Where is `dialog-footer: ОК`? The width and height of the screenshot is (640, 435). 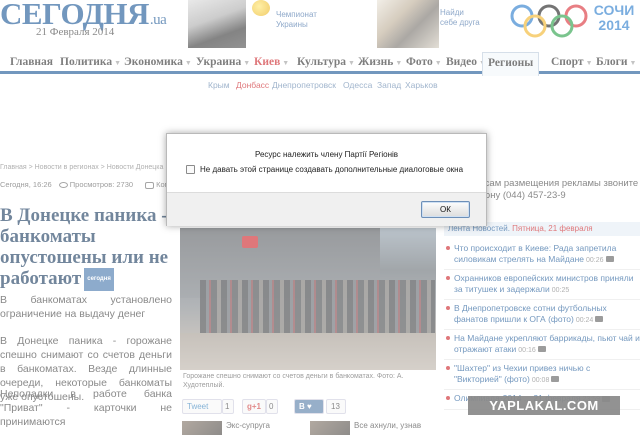
dialog-footer: ОК is located at coordinates (326, 209).